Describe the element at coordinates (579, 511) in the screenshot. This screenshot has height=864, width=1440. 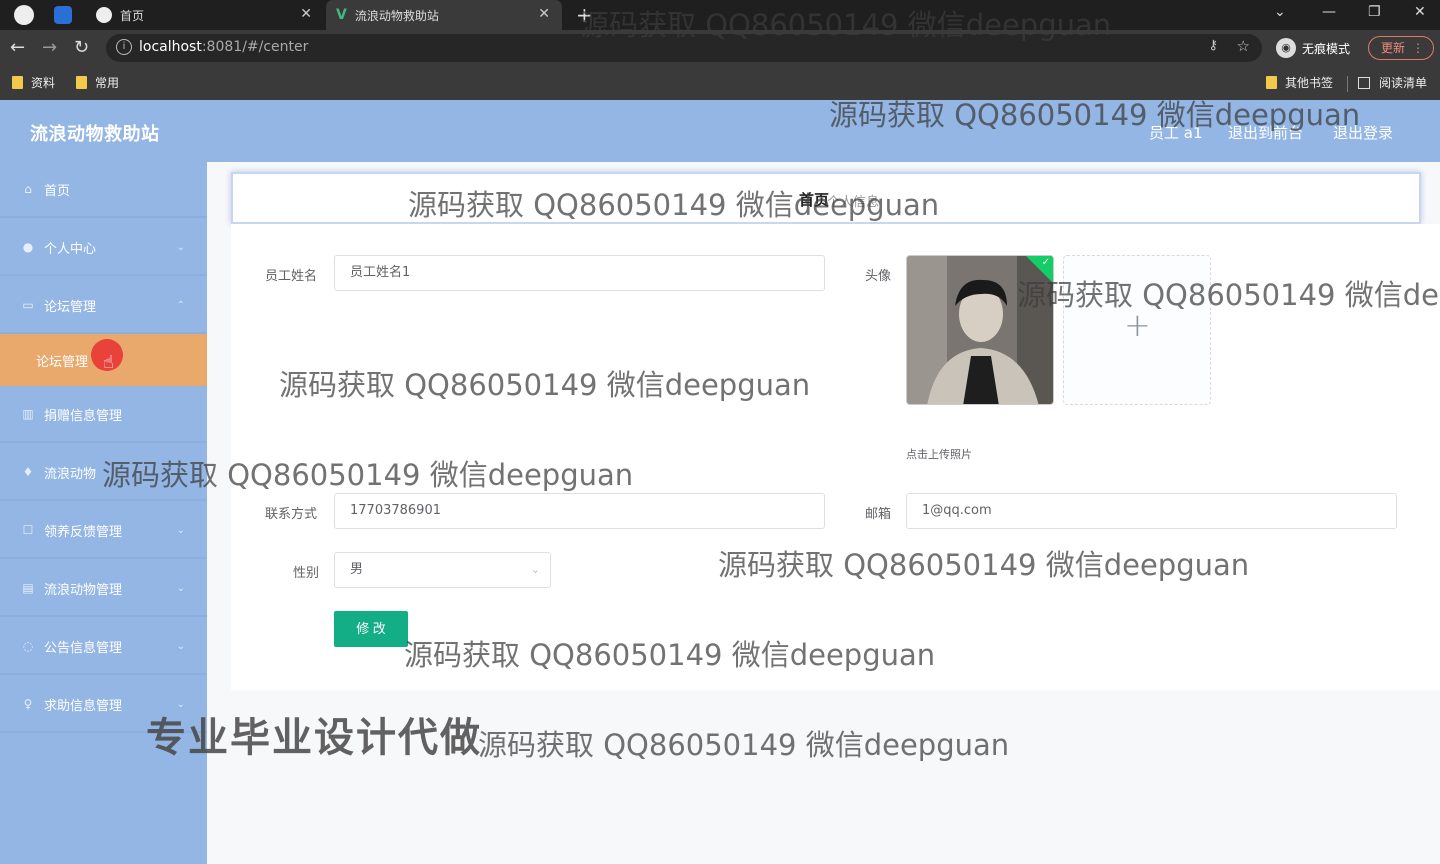
I see `phone-input: 17703786901` at that location.